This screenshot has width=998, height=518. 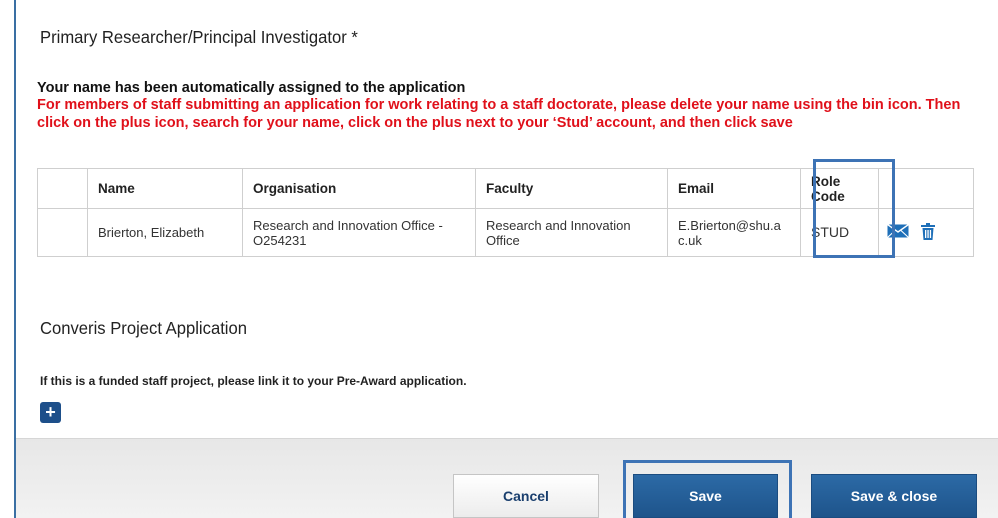 I want to click on cell-actions, so click(x=926, y=232).